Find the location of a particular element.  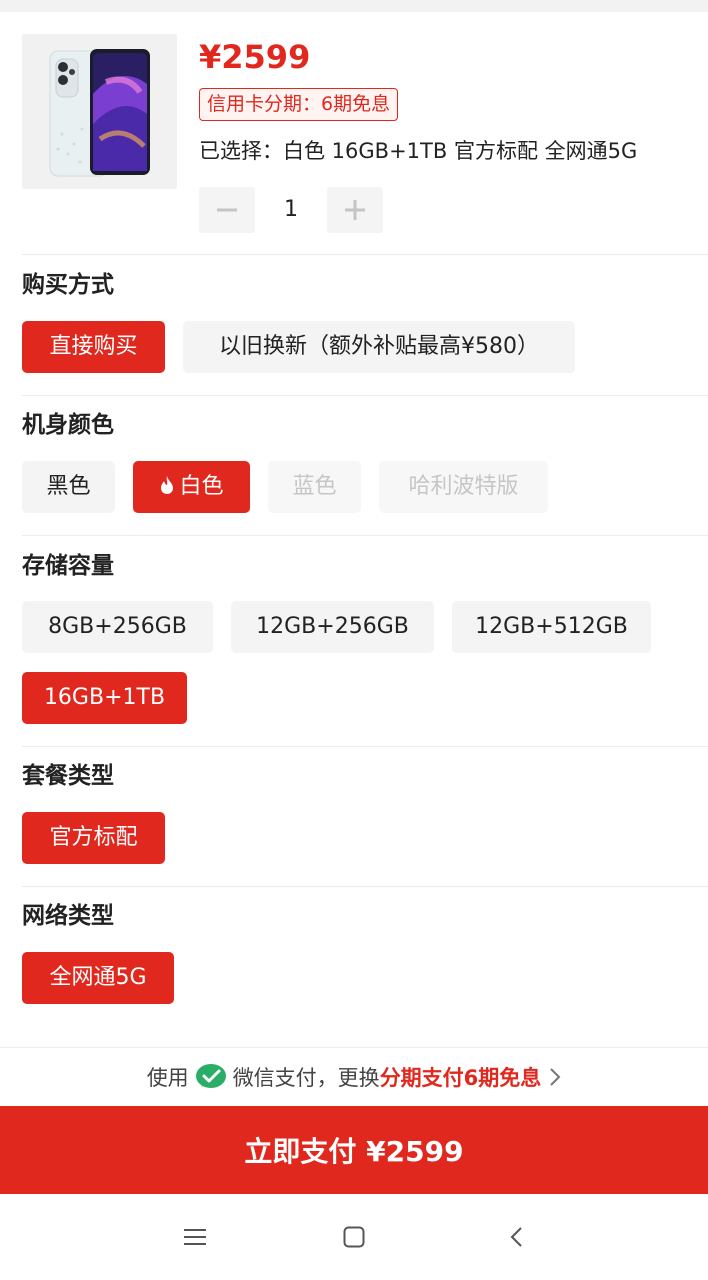

decrease-quantity-button is located at coordinates (227, 210).